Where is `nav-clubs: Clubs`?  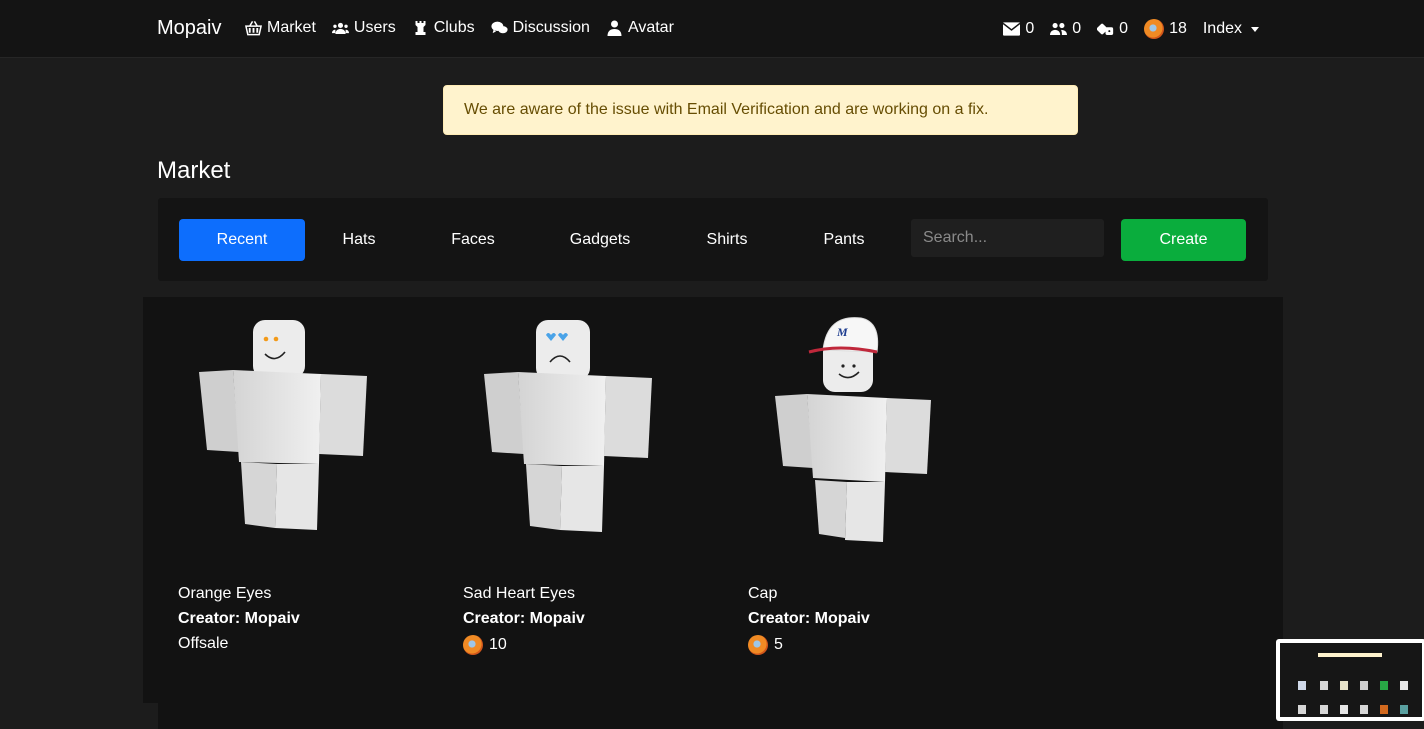 nav-clubs: Clubs is located at coordinates (443, 28).